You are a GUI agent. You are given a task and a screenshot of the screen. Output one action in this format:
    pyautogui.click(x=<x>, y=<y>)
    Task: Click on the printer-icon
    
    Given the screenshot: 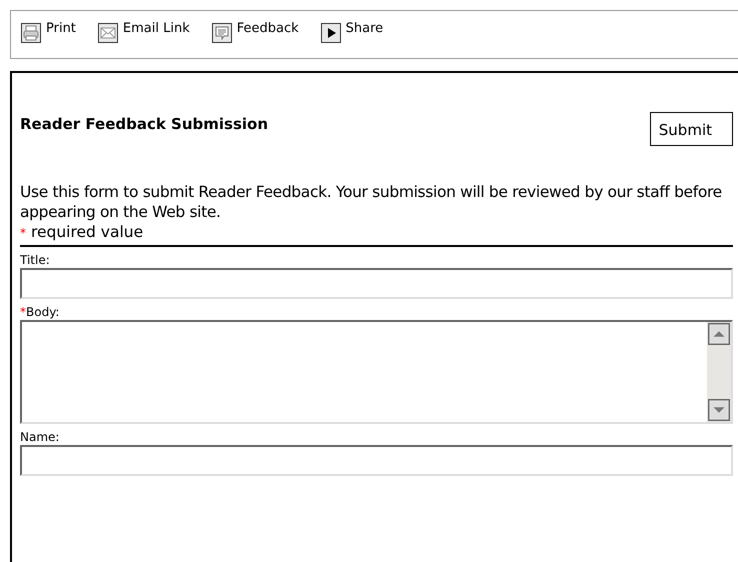 What is the action you would take?
    pyautogui.click(x=31, y=33)
    